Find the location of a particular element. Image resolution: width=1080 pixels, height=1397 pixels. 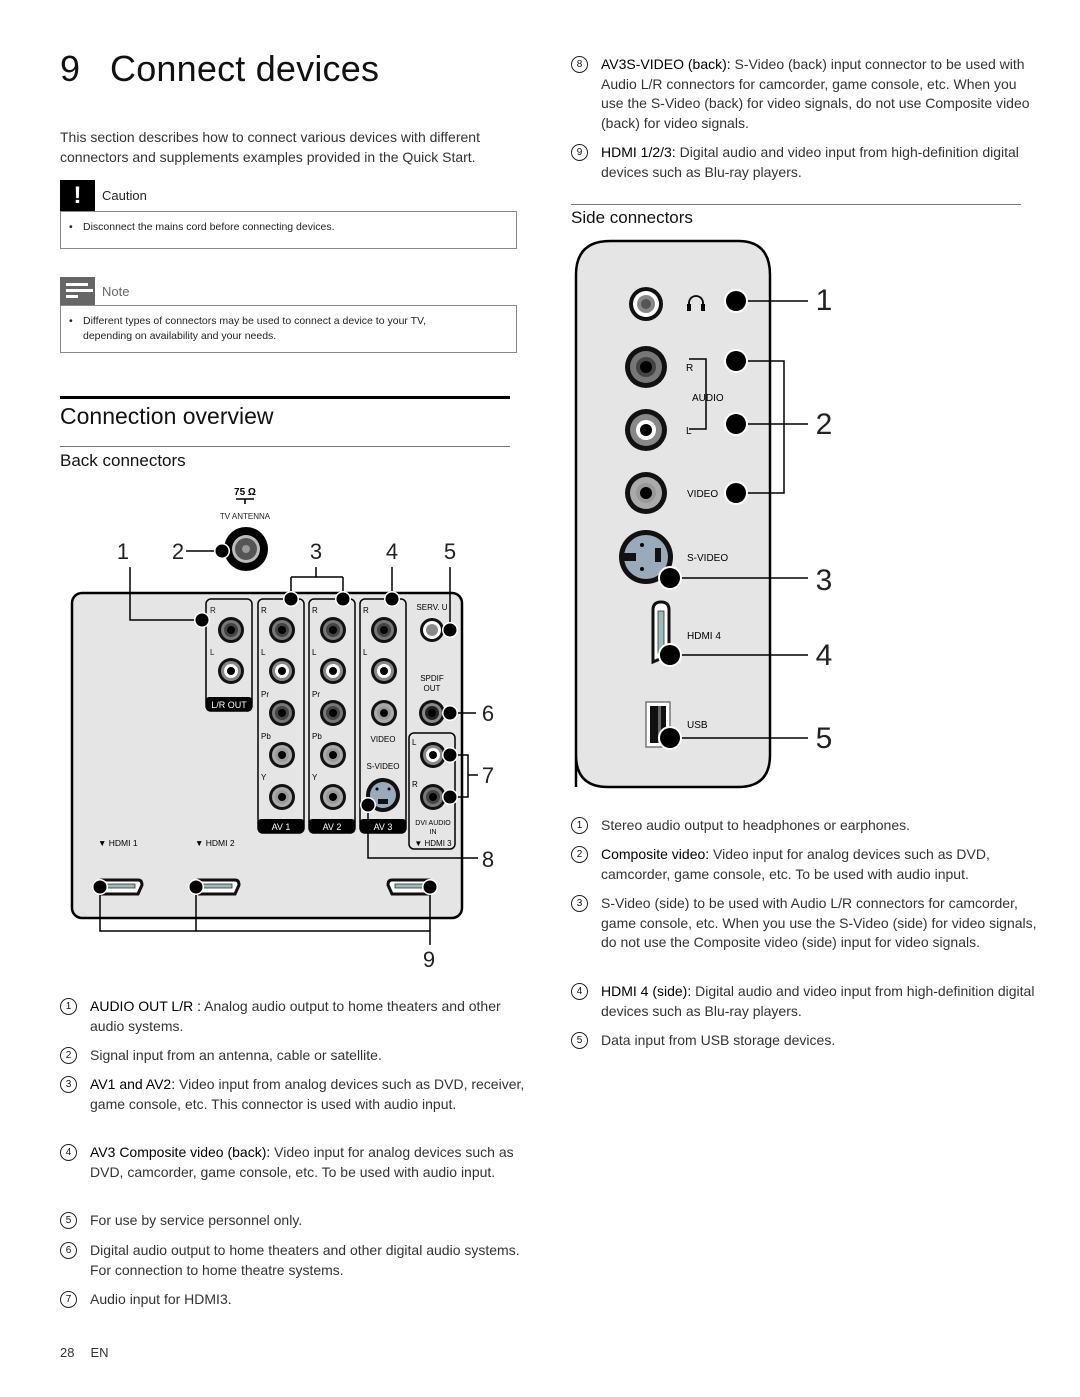

svg-text: AV 3 is located at coordinates (383, 827).